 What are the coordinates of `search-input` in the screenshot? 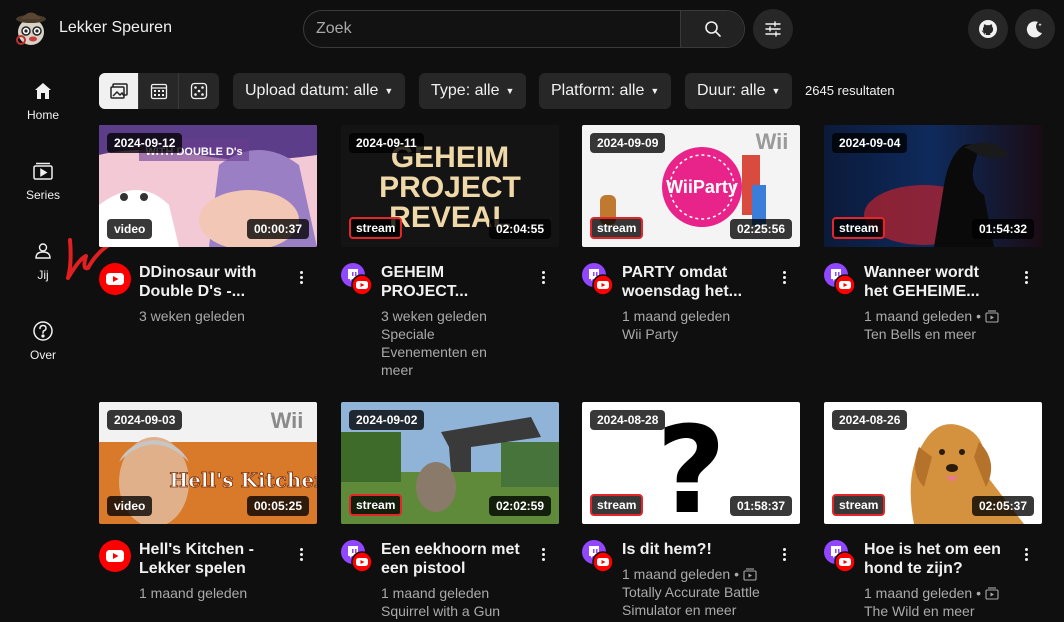 It's located at (492, 29).